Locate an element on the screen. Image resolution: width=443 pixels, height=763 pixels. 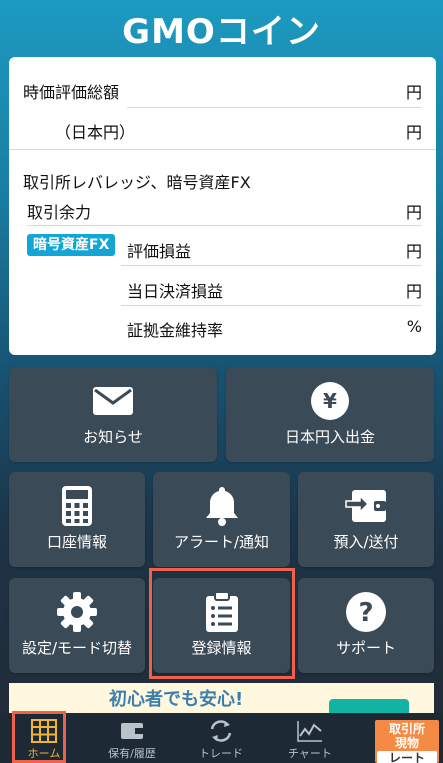
margin-available-label: 取引余力 is located at coordinates (59, 212).